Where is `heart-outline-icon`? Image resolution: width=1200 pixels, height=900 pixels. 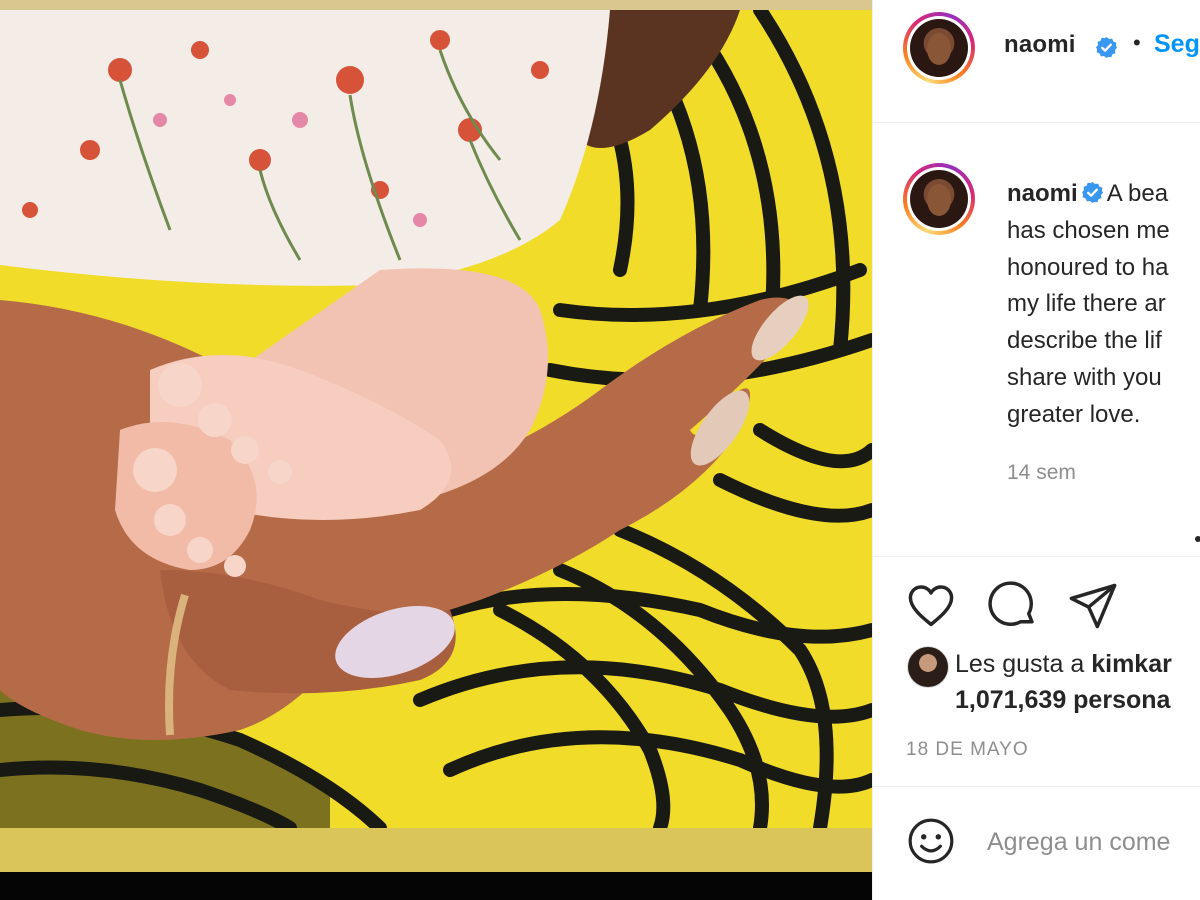 heart-outline-icon is located at coordinates (931, 606).